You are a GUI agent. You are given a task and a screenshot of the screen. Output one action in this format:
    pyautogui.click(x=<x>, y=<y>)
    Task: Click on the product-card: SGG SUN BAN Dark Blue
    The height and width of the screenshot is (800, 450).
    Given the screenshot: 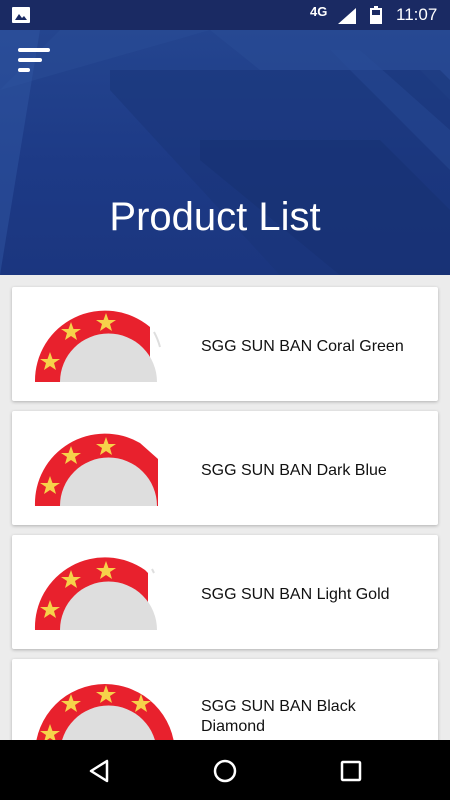 What is the action you would take?
    pyautogui.click(x=225, y=468)
    